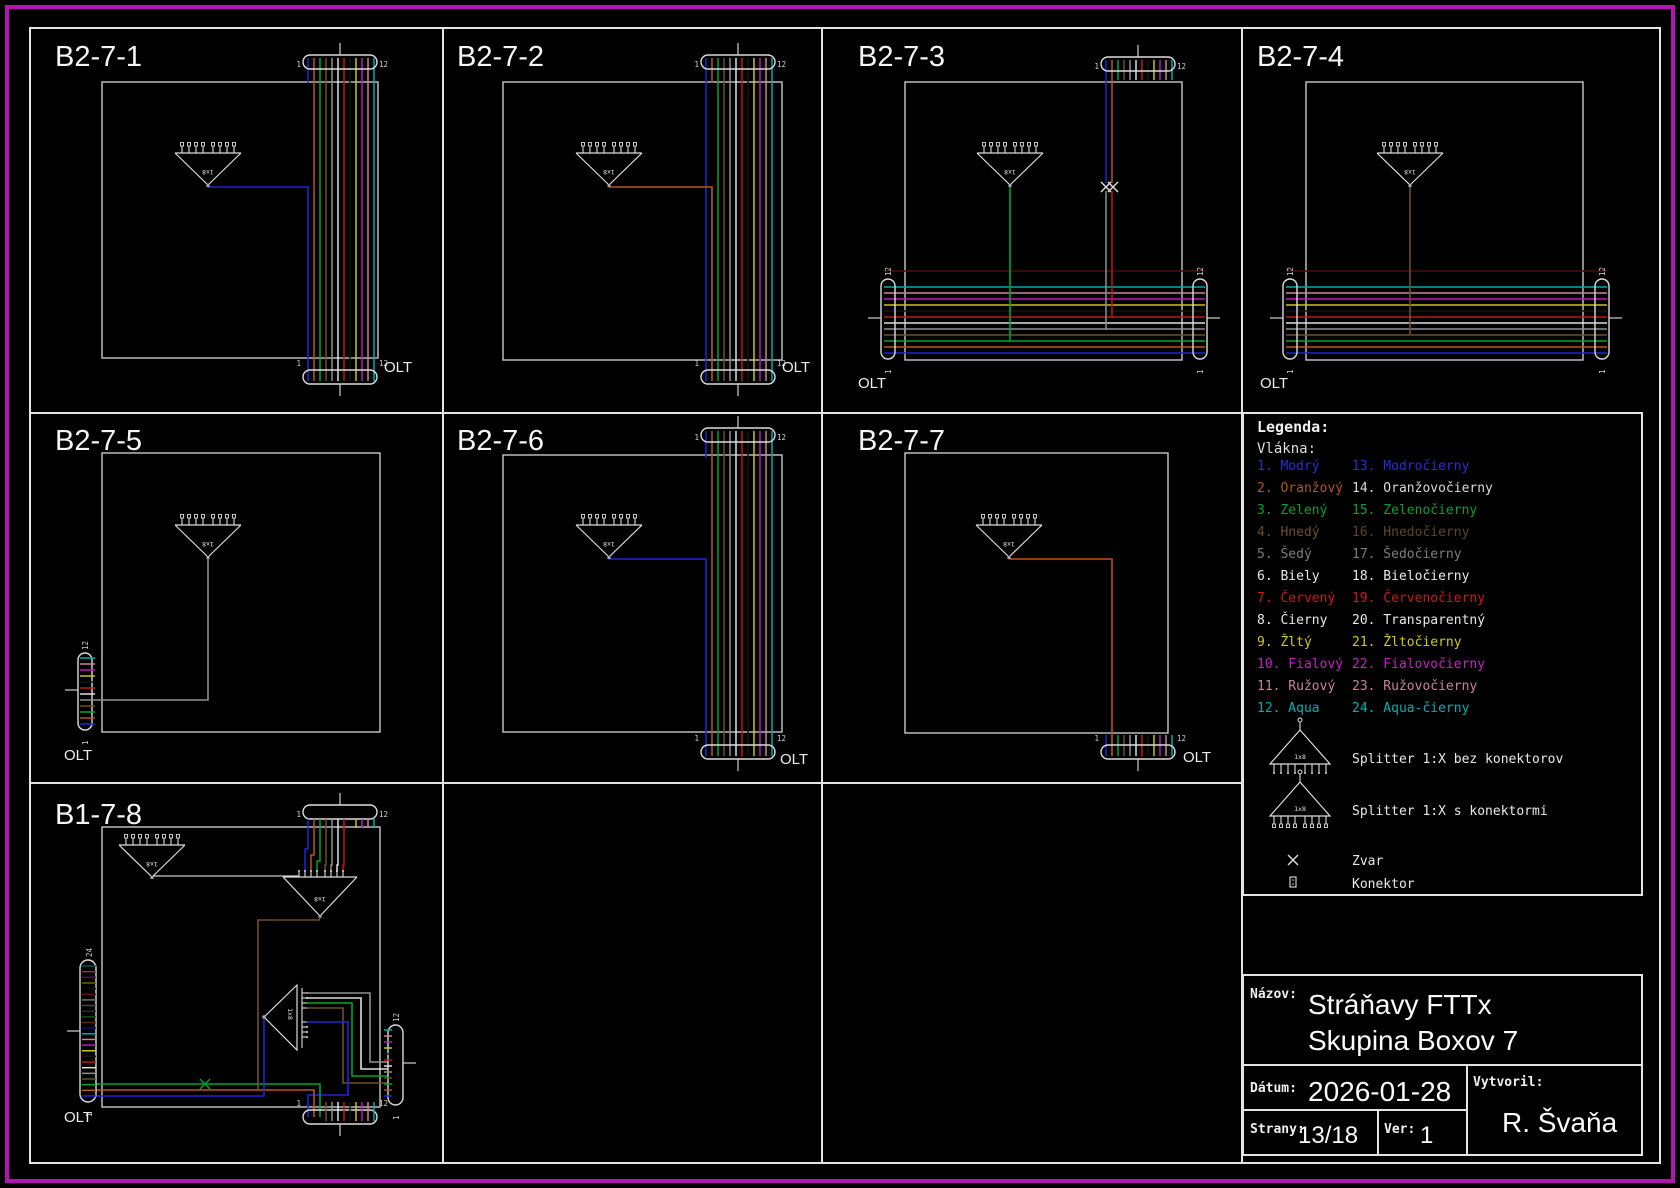  Describe the element at coordinates (1457, 759) in the screenshot. I see `legend-symbol-label: Splitter 1:X bez konektorov` at that location.